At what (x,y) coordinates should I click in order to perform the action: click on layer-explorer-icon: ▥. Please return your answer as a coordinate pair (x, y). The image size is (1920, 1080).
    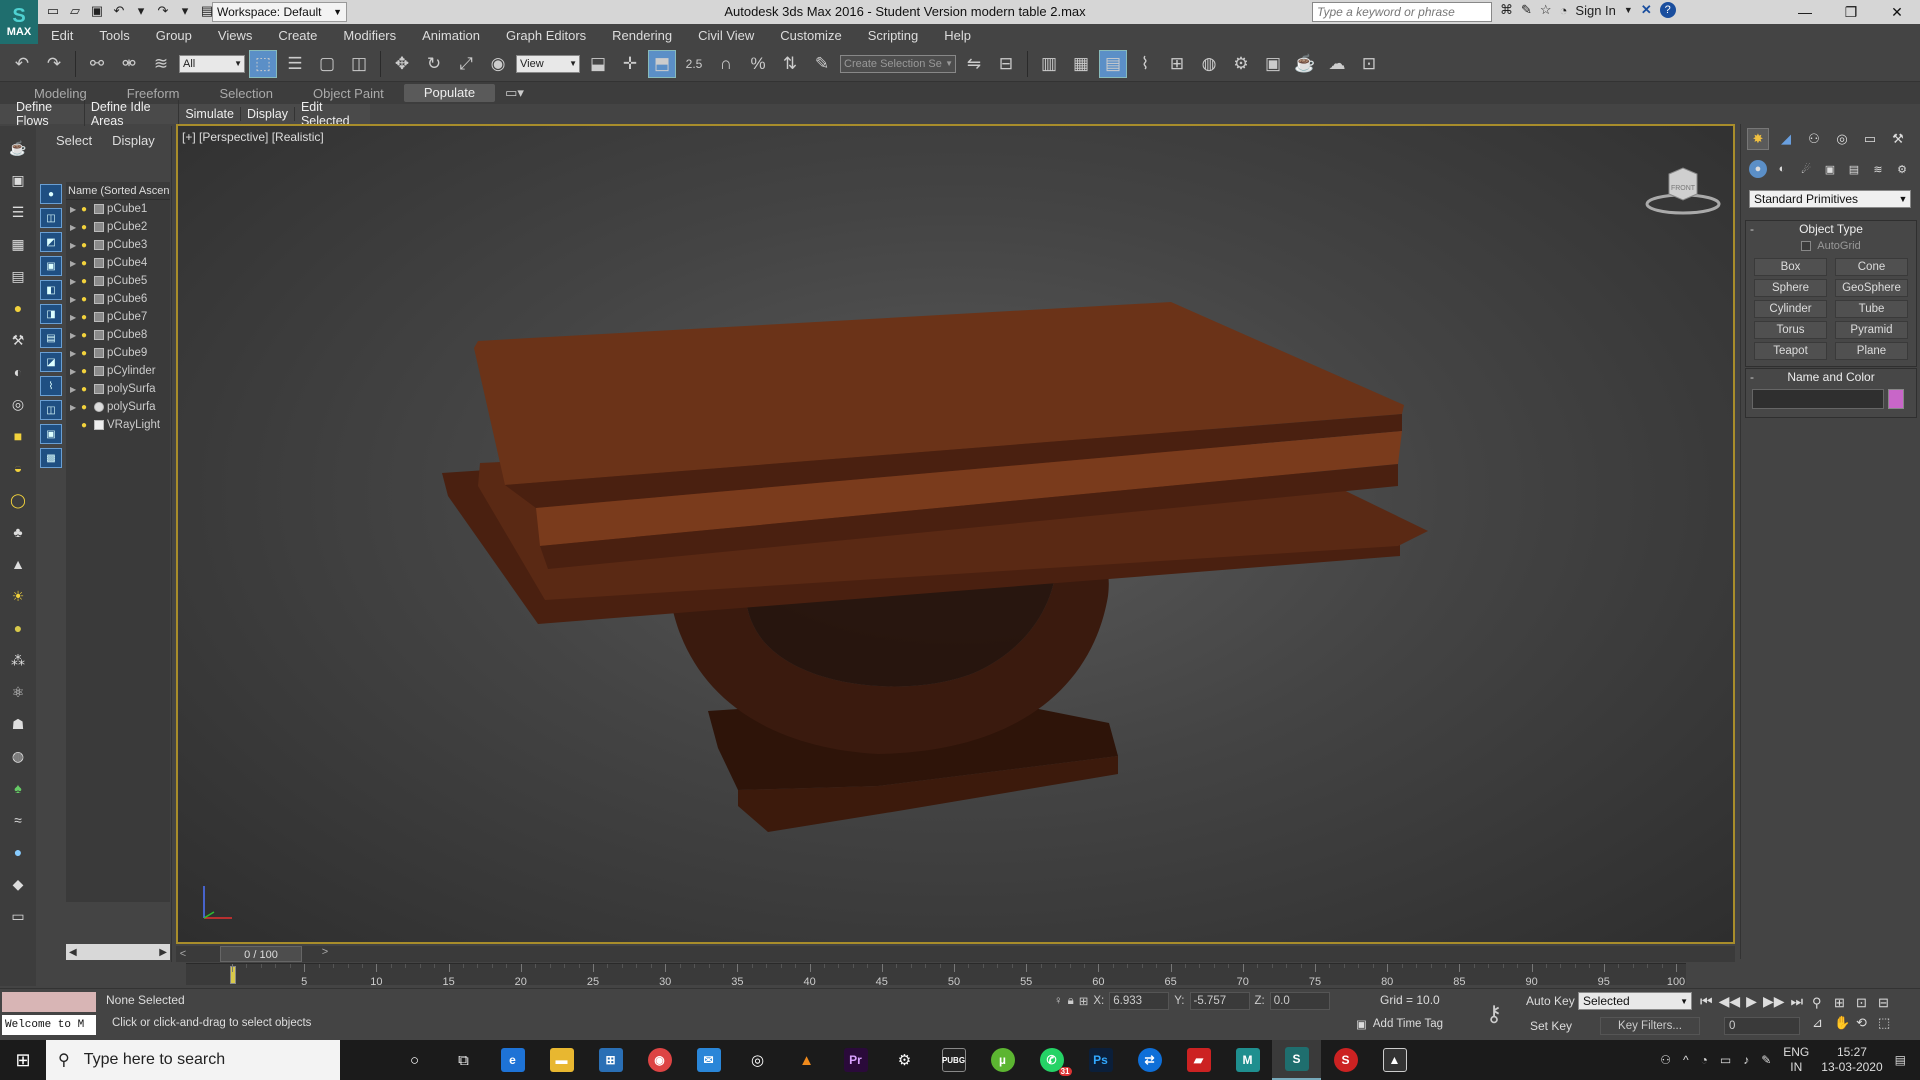
    Looking at the image, I should click on (1049, 64).